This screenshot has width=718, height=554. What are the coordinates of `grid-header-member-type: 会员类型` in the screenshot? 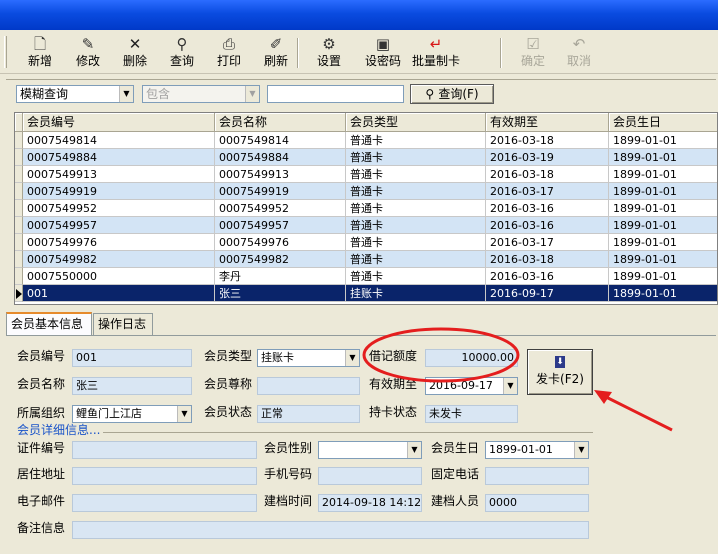 It's located at (416, 122).